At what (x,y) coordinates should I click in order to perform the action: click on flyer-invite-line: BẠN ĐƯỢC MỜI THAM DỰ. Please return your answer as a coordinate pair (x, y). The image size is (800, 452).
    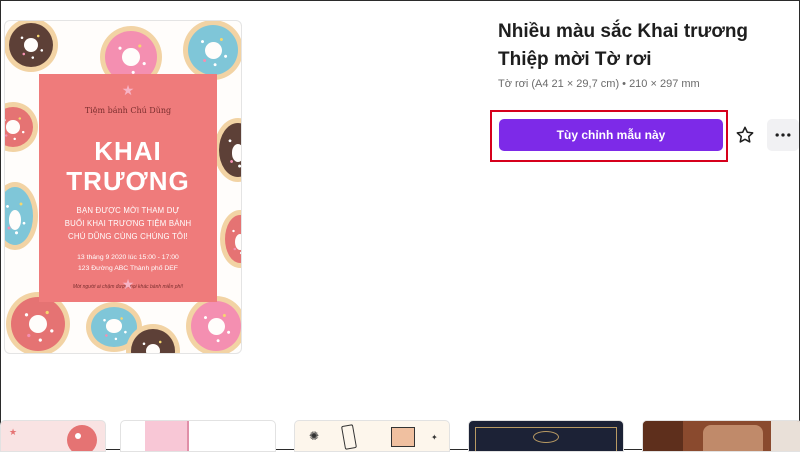
    Looking at the image, I should click on (128, 210).